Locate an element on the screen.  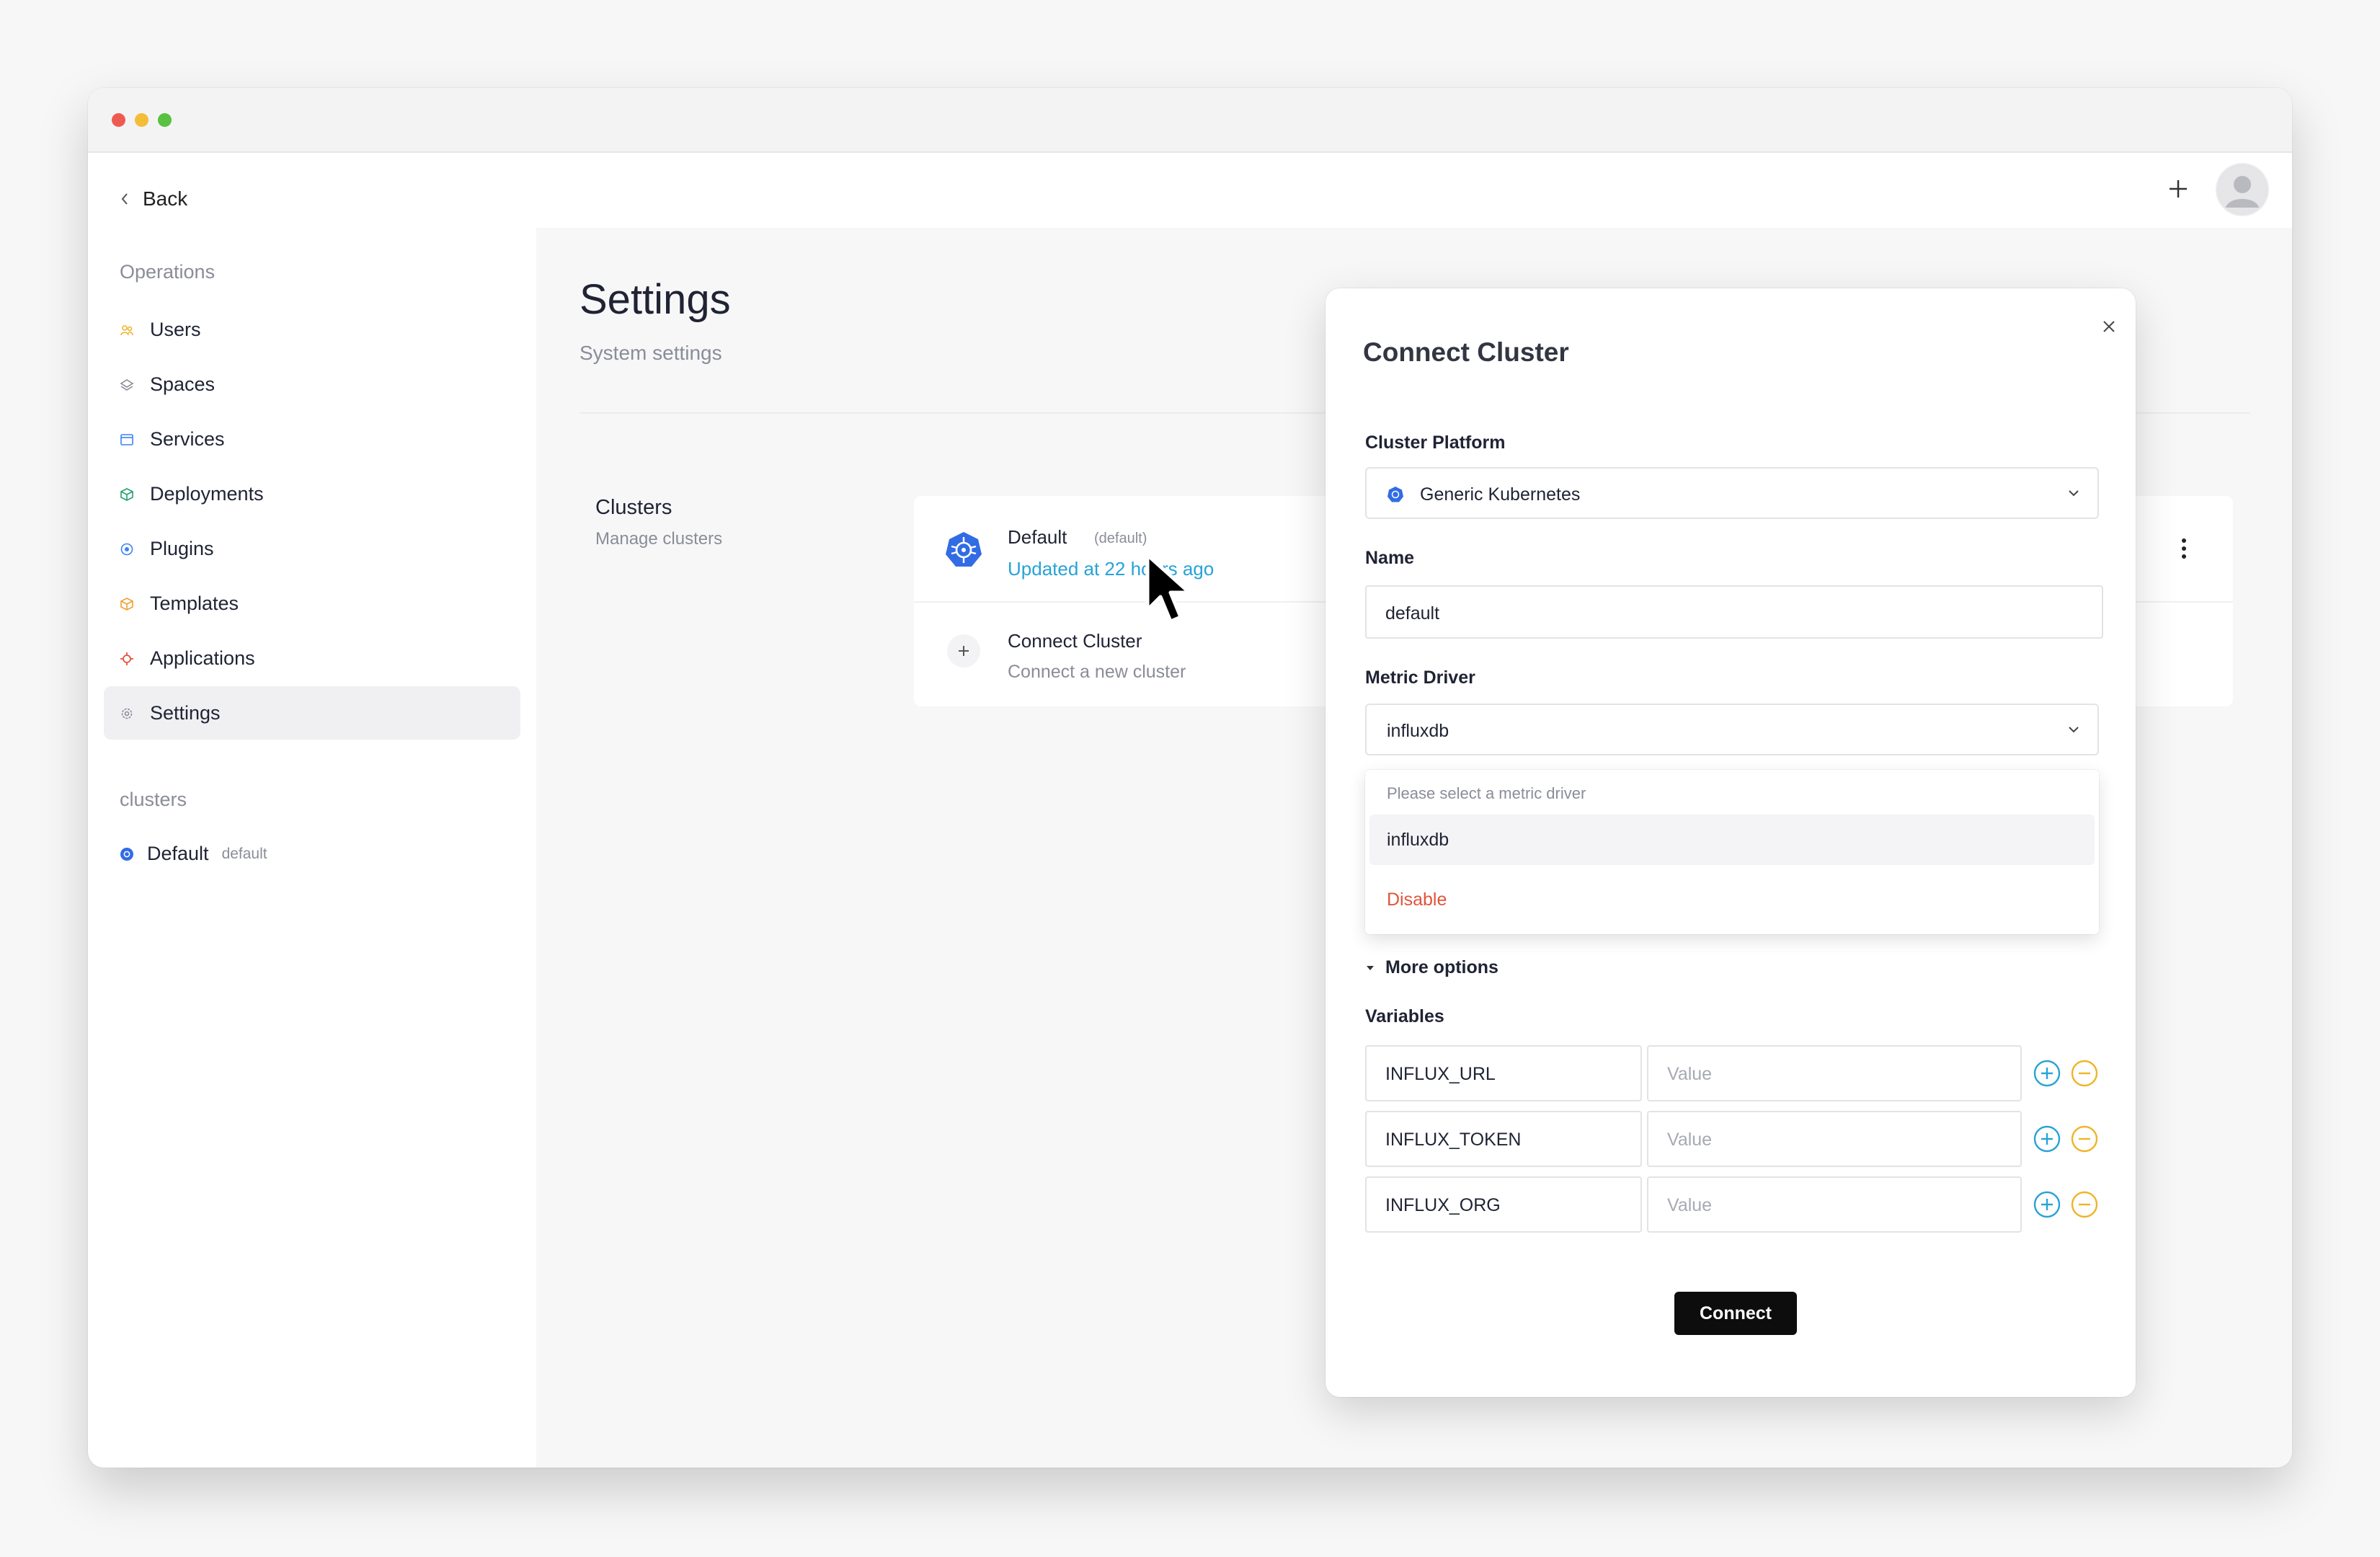
sidebar-item-label: Spaces is located at coordinates (183, 384).